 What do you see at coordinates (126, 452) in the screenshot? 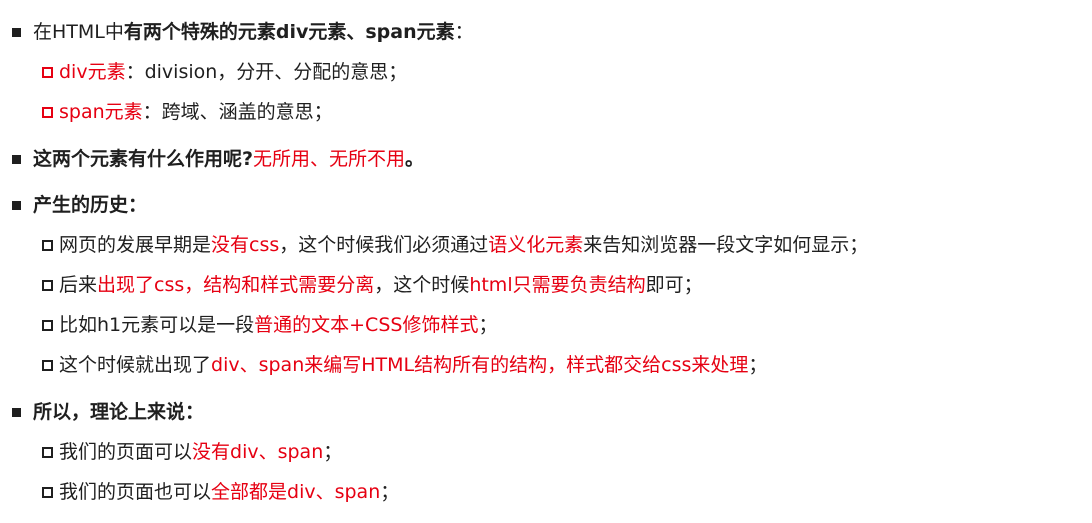
I see `conclusion-item-text: 我们的页面可以` at bounding box center [126, 452].